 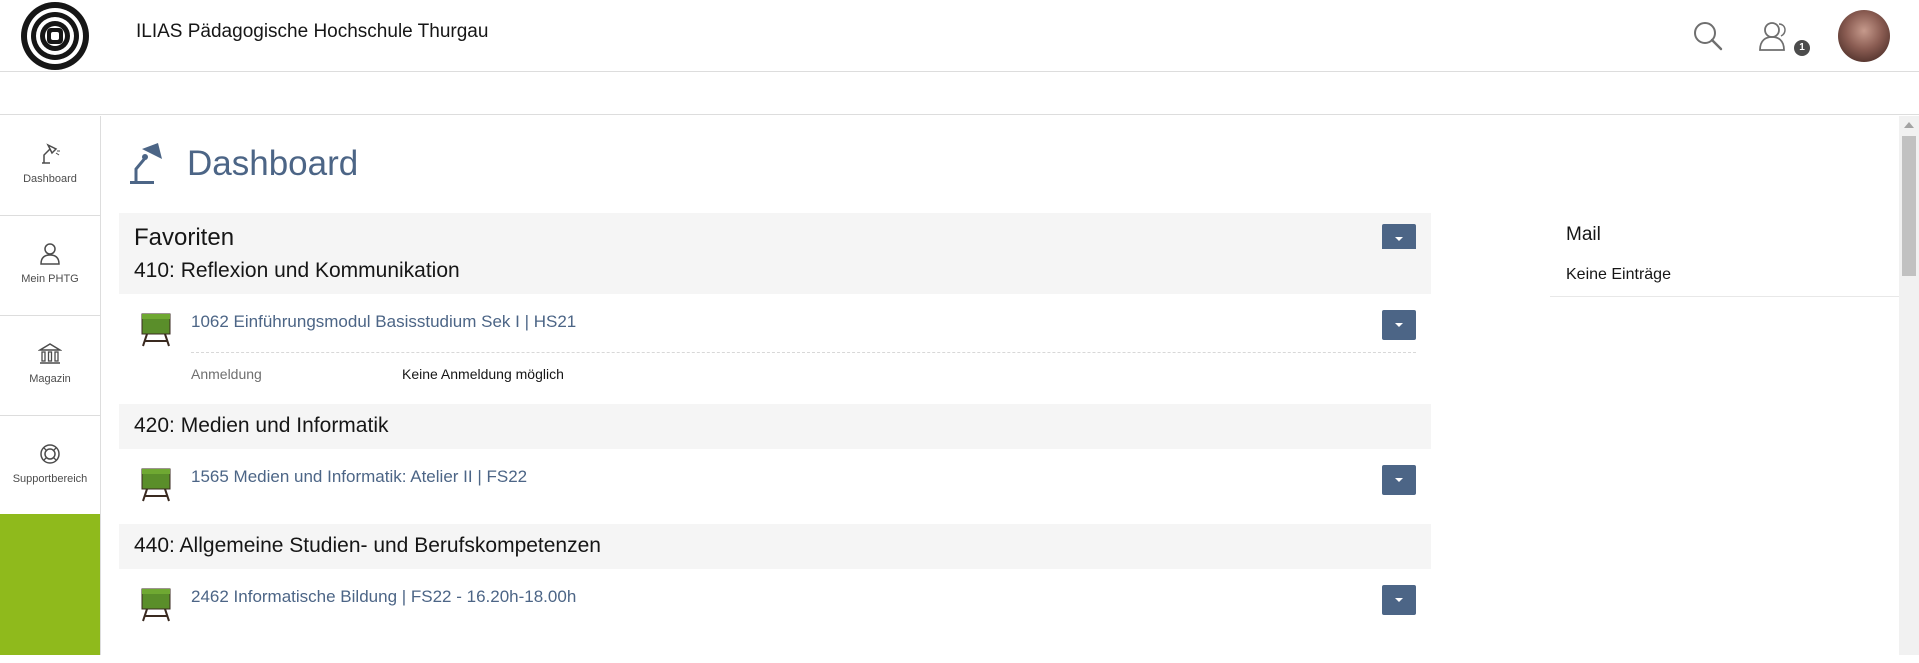 What do you see at coordinates (184, 237) in the screenshot?
I see `favorites-title: Favoriten` at bounding box center [184, 237].